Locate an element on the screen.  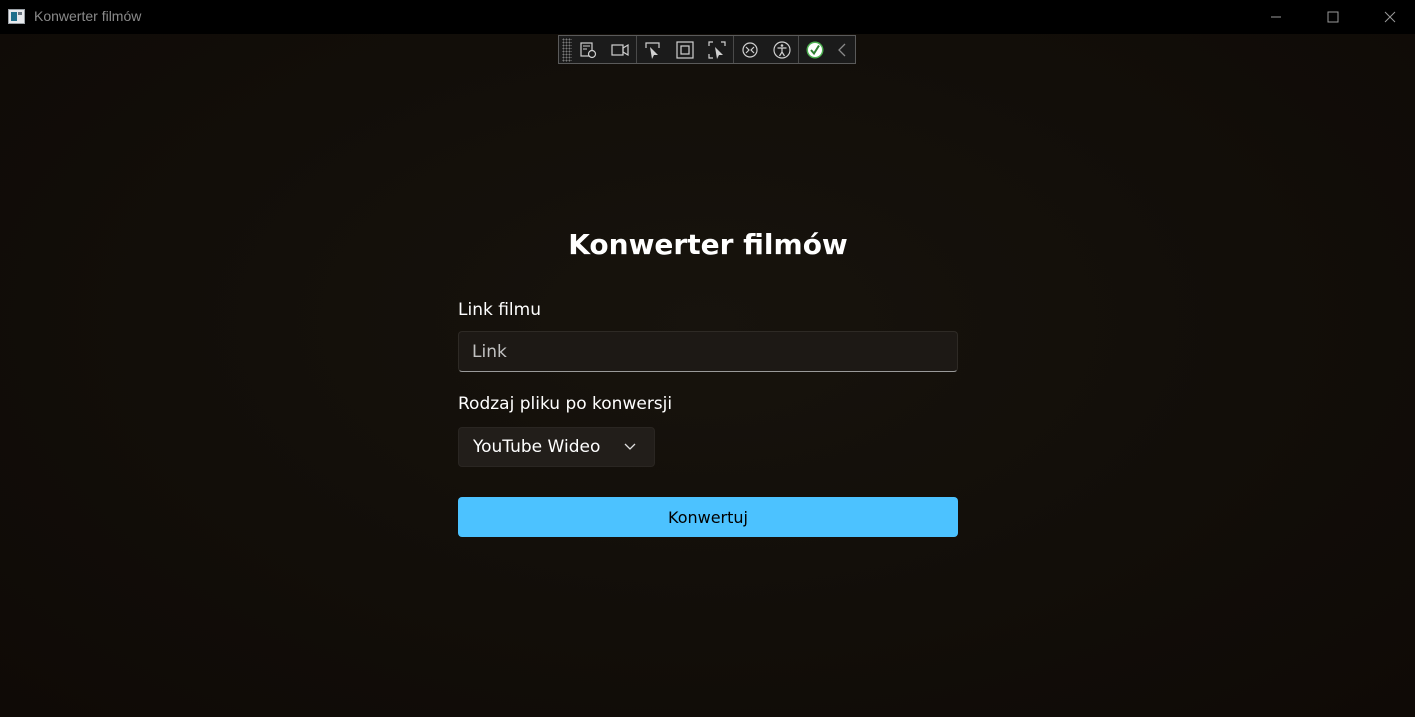
layout-adorners-button is located at coordinates (685, 49).